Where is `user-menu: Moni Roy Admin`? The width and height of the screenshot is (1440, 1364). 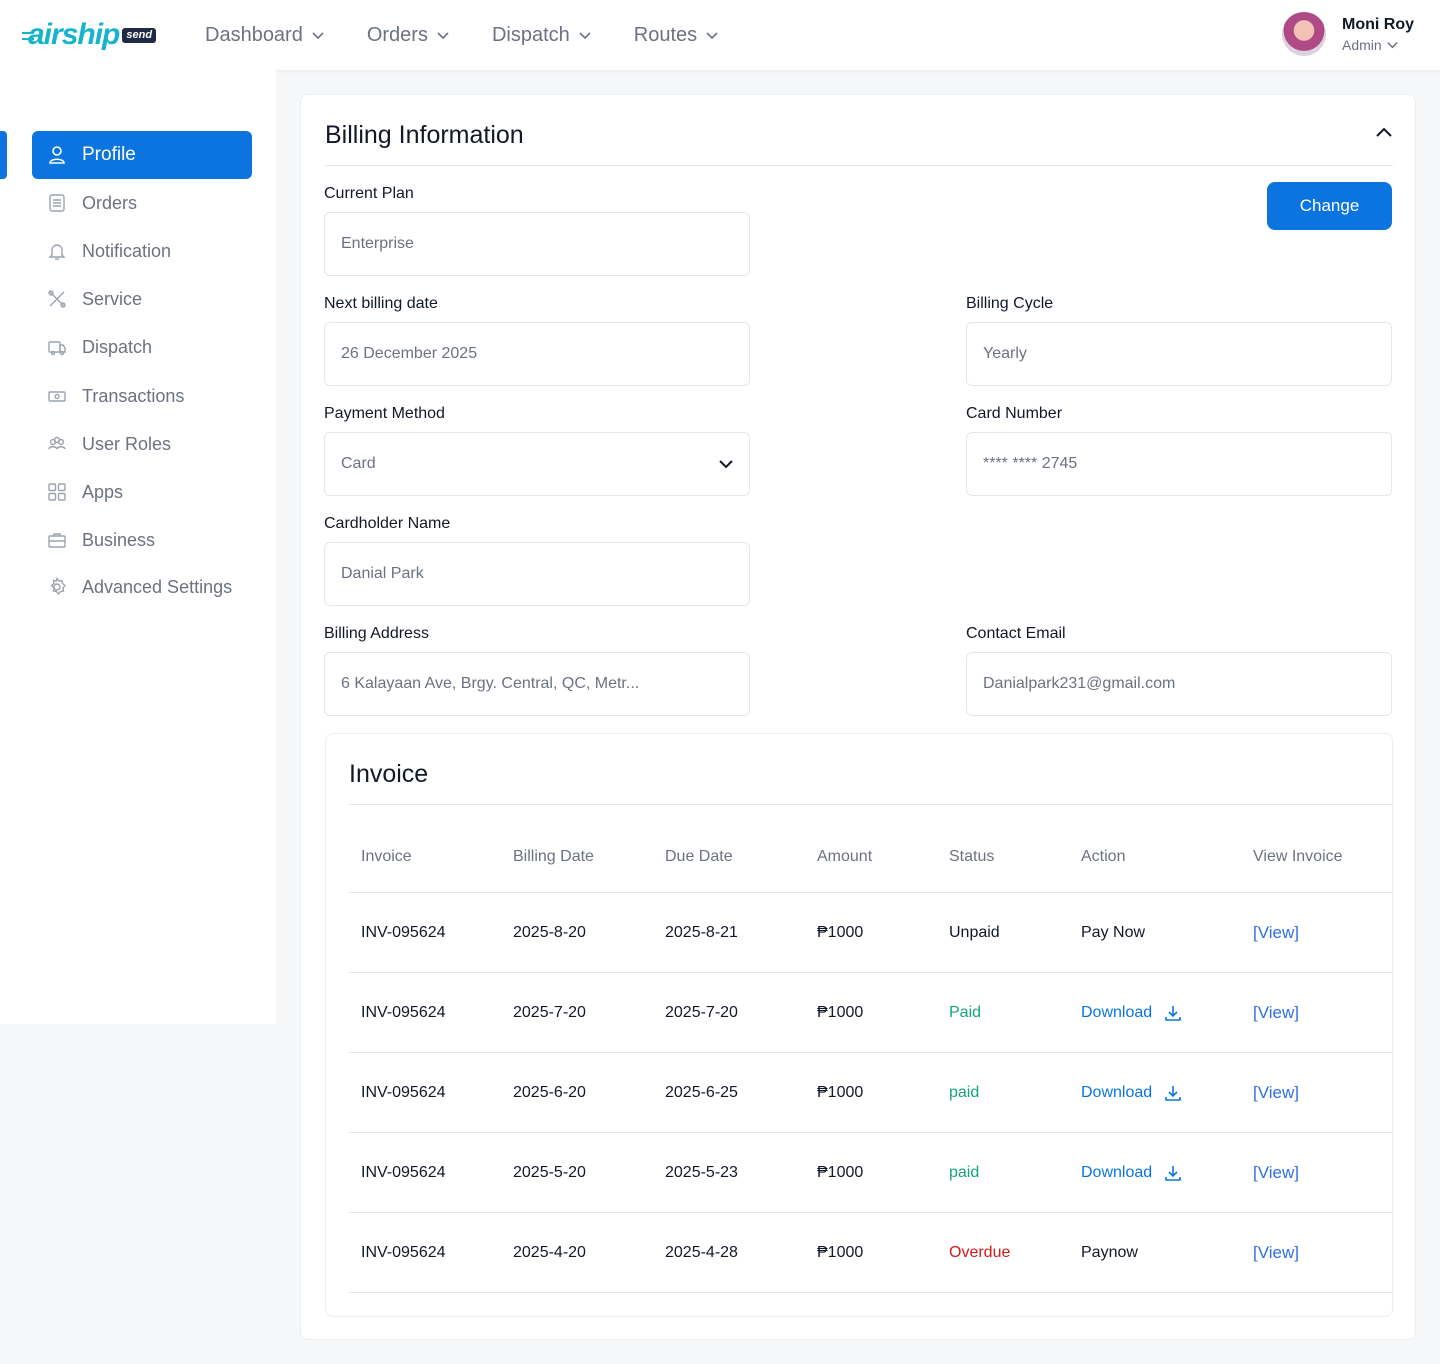
user-menu: Moni Roy Admin is located at coordinates (1348, 34).